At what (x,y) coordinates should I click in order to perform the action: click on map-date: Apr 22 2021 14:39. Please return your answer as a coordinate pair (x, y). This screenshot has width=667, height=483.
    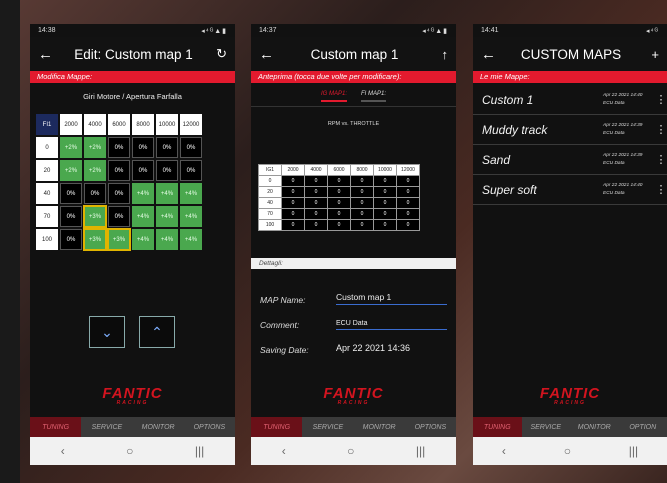
    Looking at the image, I should click on (623, 155).